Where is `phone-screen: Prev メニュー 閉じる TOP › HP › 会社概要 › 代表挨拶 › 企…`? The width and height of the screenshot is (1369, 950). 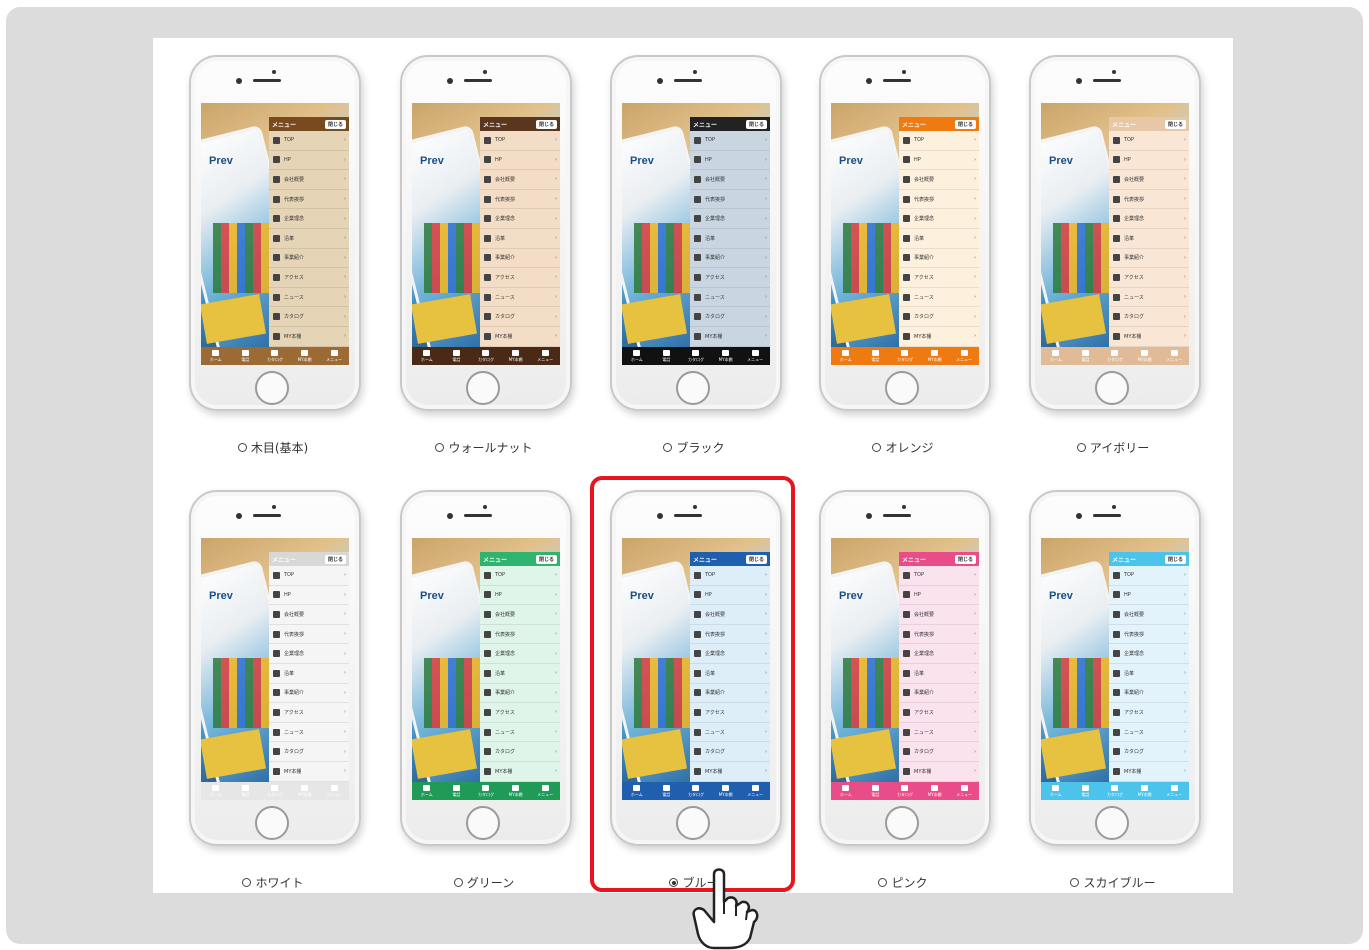 phone-screen: Prev メニュー 閉じる TOP › HP › 会社概要 › 代表挨拶 › 企… is located at coordinates (1115, 669).